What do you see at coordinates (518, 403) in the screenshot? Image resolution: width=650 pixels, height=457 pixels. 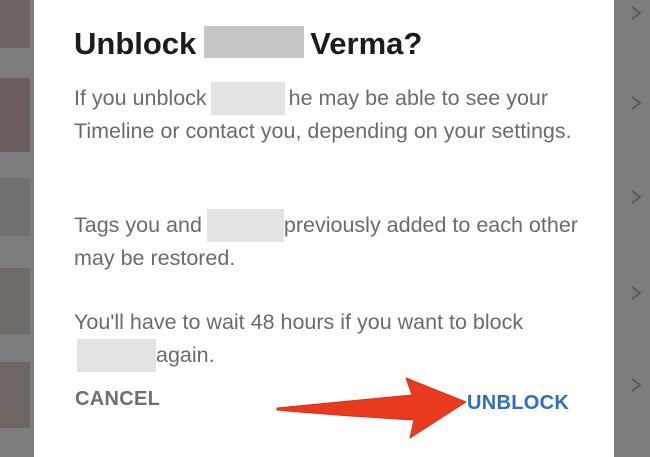 I see `unblock-button: UNBLOCK` at bounding box center [518, 403].